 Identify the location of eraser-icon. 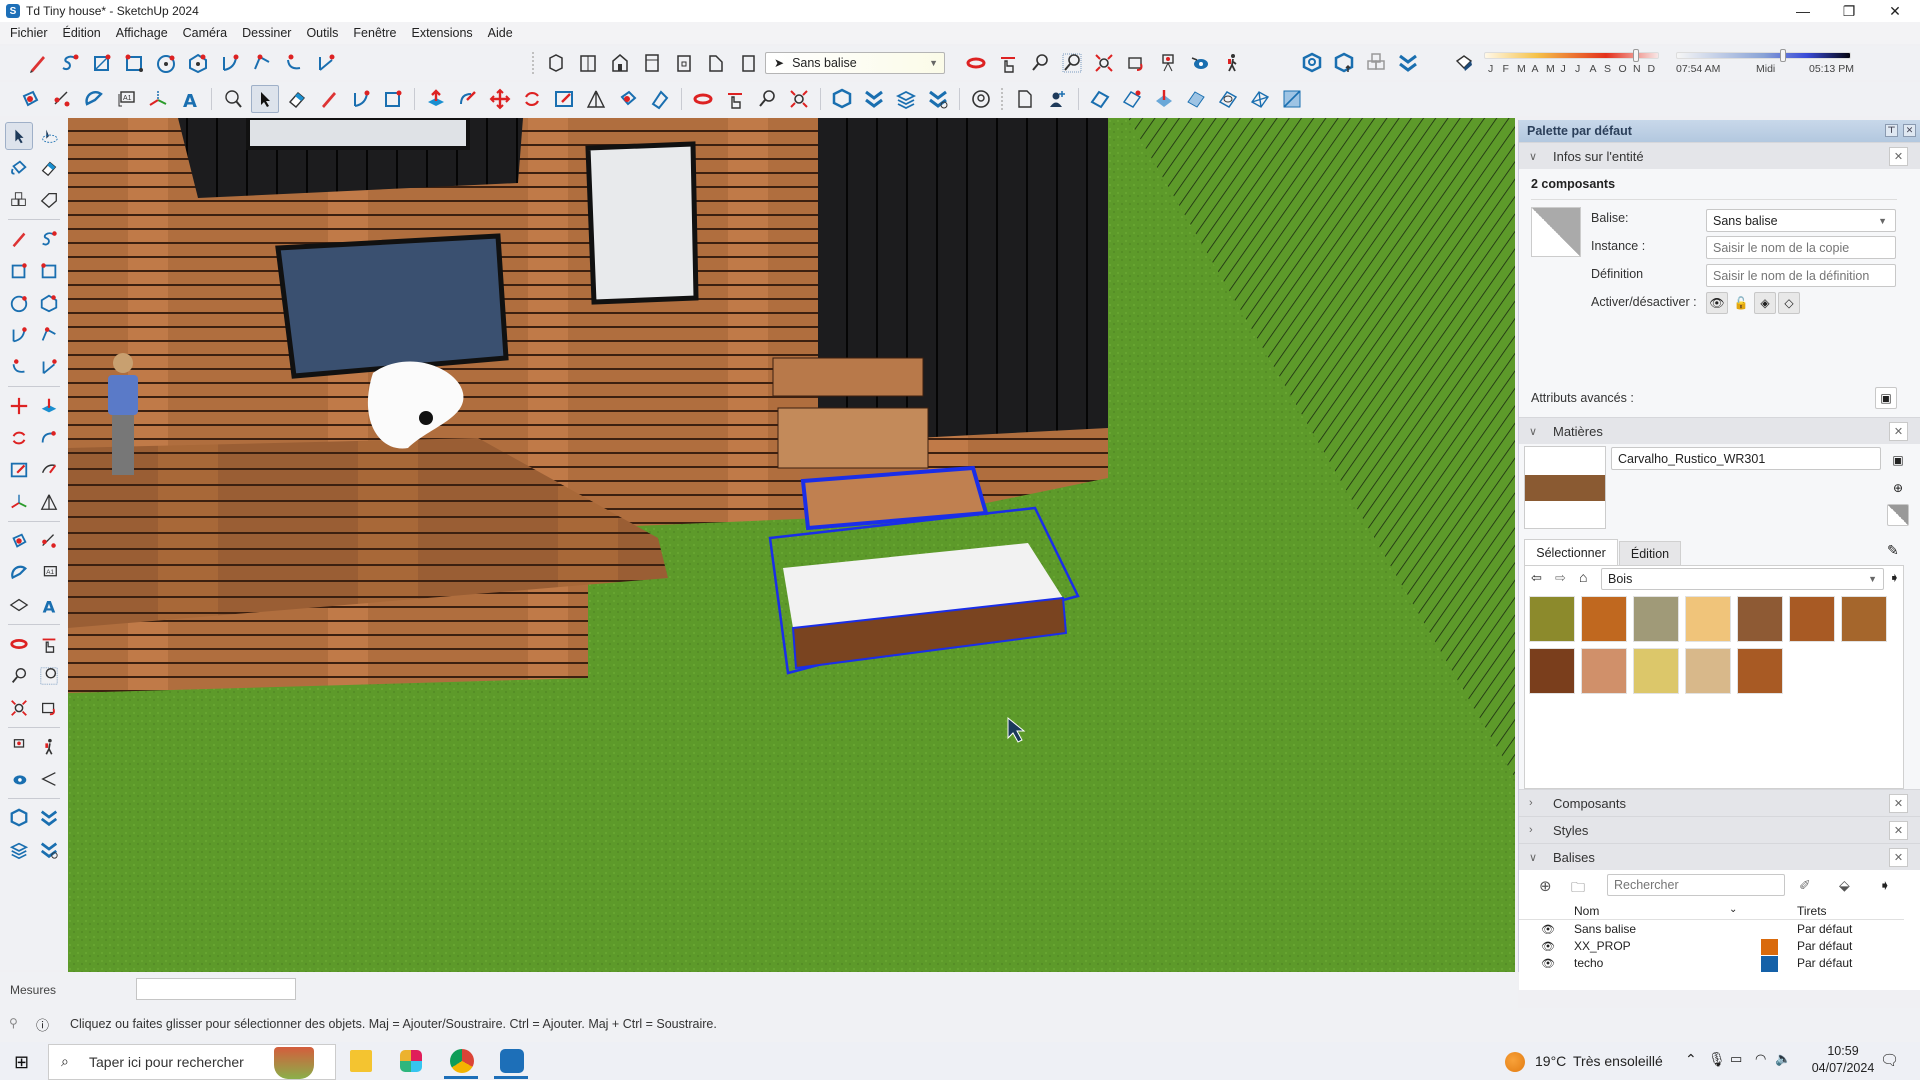
(297, 99).